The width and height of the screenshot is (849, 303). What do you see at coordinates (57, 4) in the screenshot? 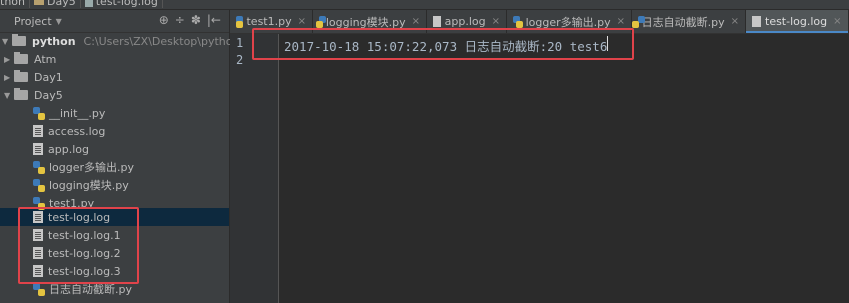
I see `breadcrumb-item-day5: Day5` at bounding box center [57, 4].